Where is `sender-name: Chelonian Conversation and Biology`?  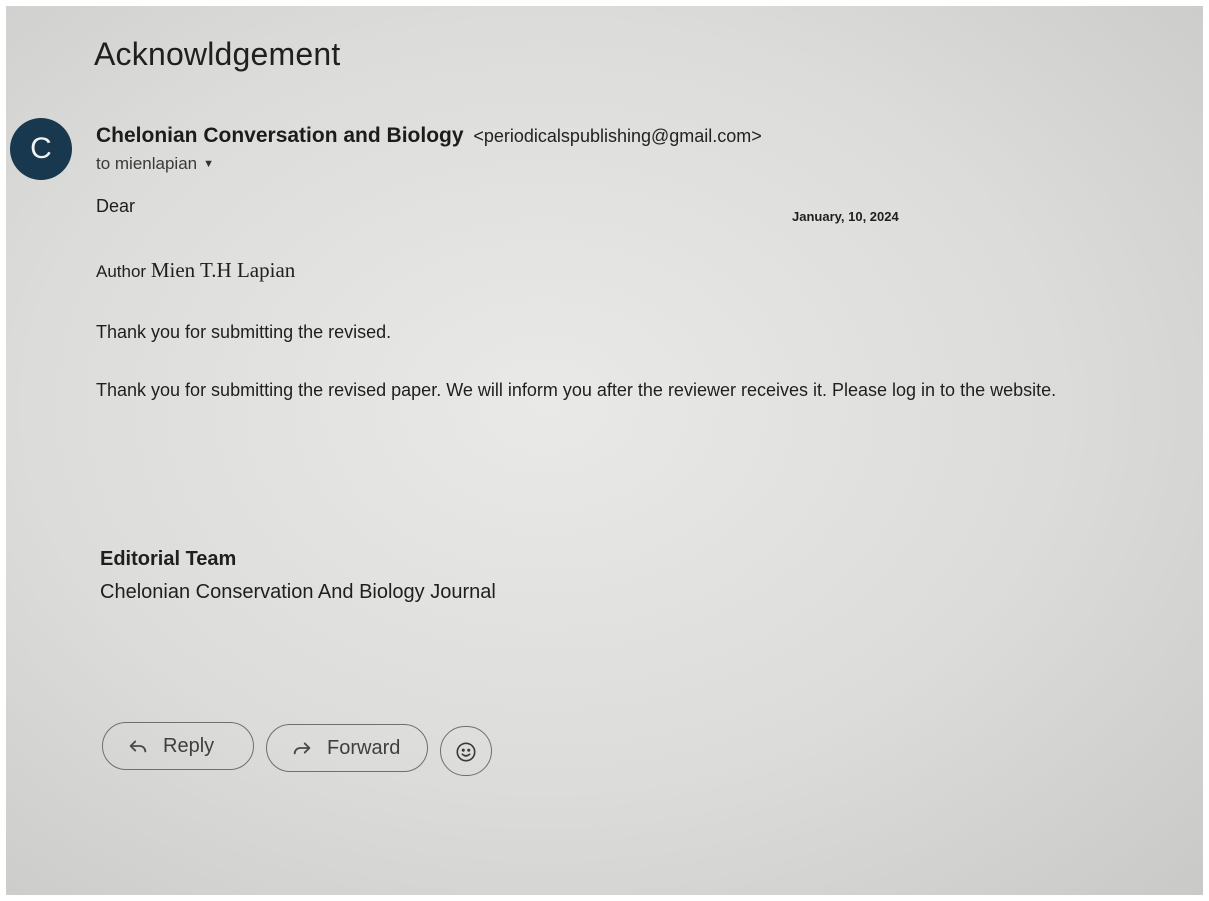
sender-name: Chelonian Conversation and Biology is located at coordinates (280, 135).